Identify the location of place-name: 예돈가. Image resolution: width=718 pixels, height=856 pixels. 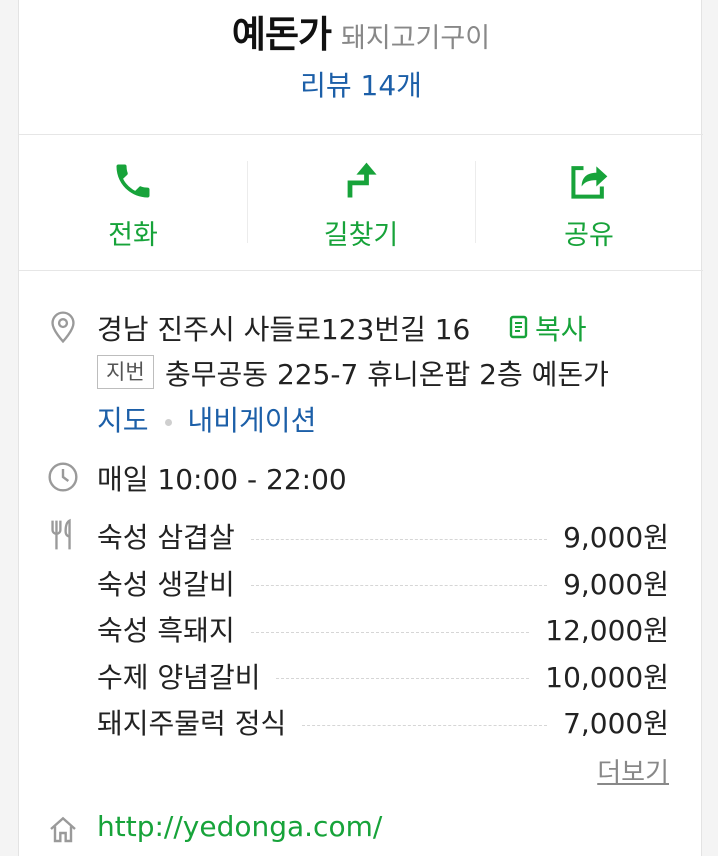
(281, 34).